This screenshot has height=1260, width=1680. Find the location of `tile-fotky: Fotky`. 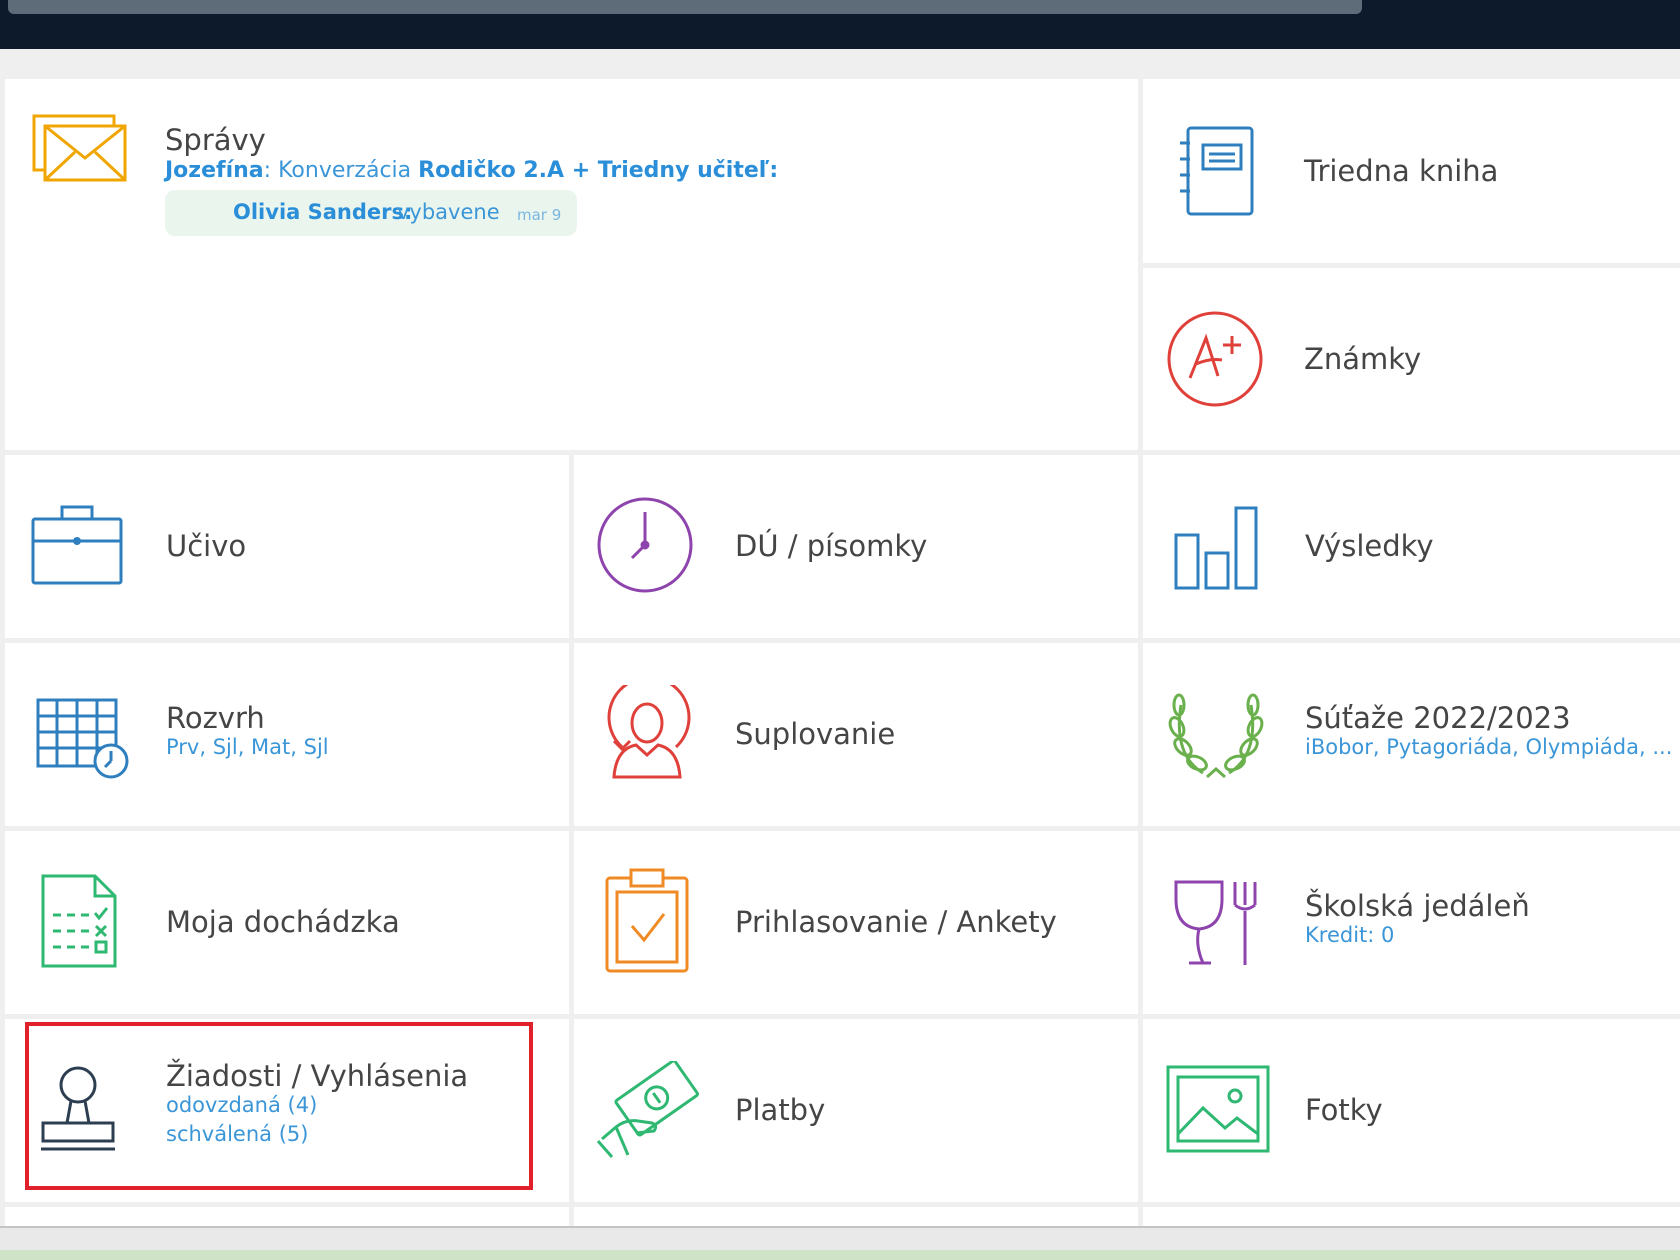

tile-fotky: Fotky is located at coordinates (1411, 1110).